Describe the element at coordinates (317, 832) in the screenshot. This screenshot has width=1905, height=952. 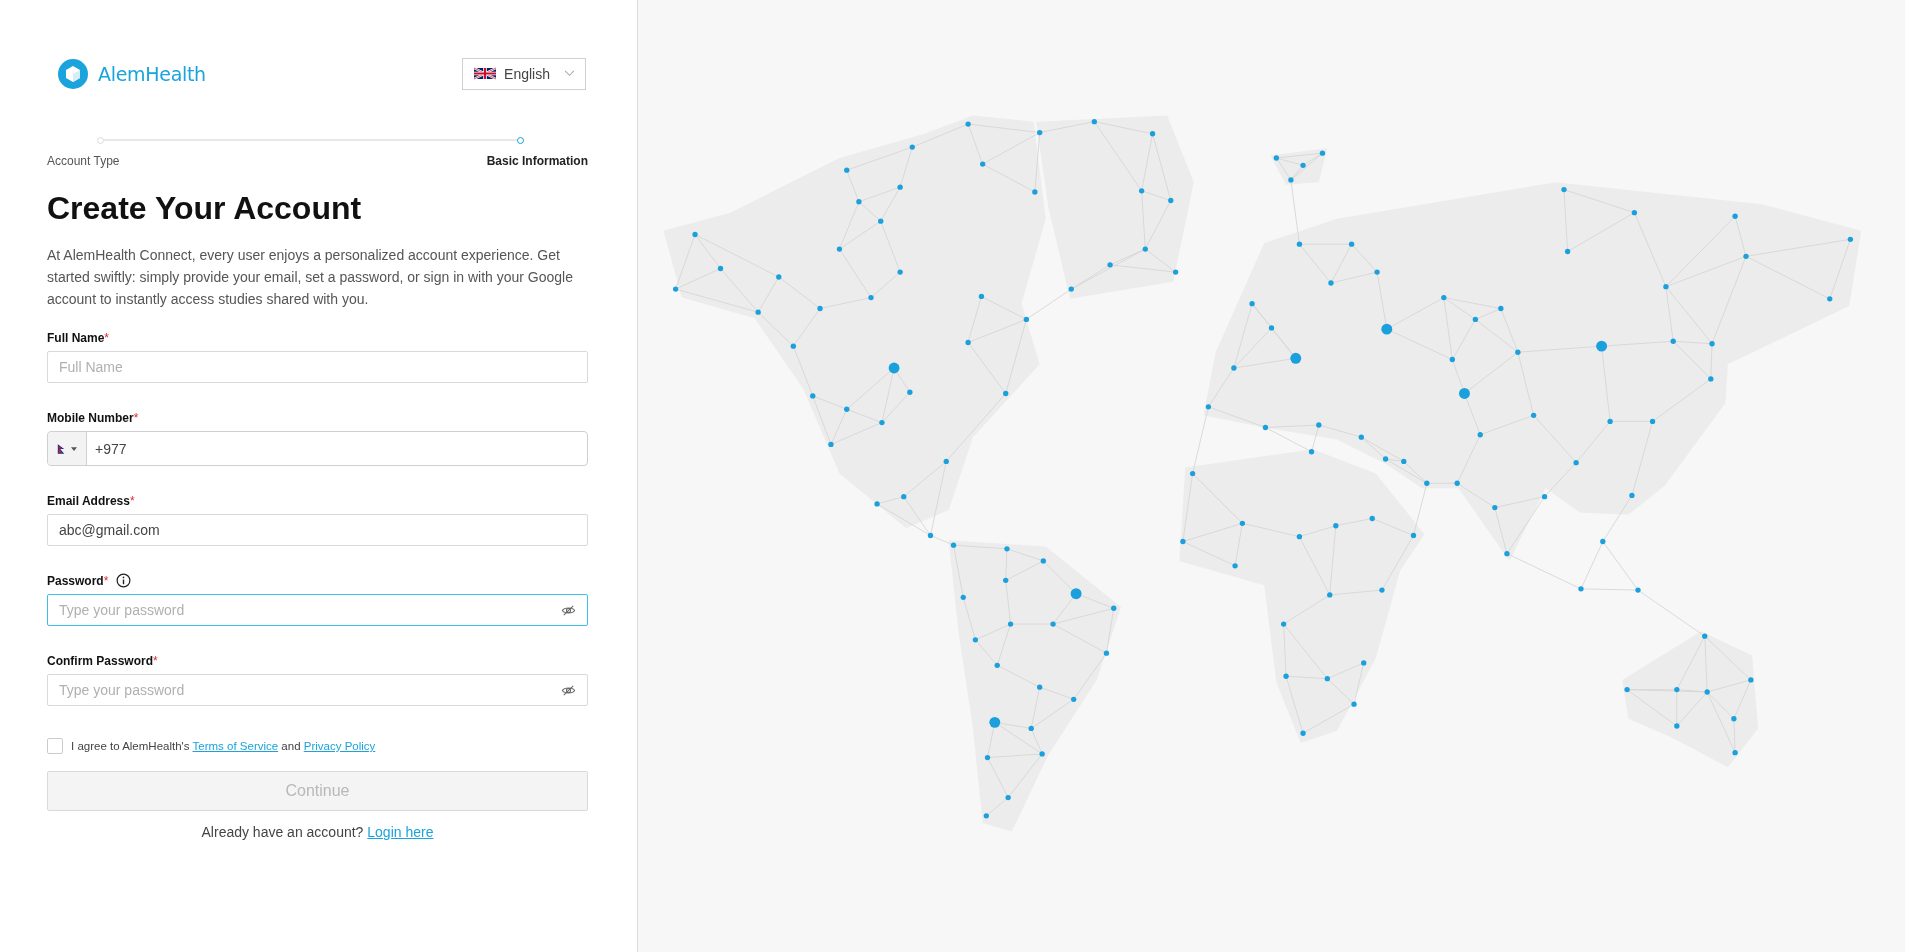
I see `login-prompt: Already have an account? Login here` at that location.